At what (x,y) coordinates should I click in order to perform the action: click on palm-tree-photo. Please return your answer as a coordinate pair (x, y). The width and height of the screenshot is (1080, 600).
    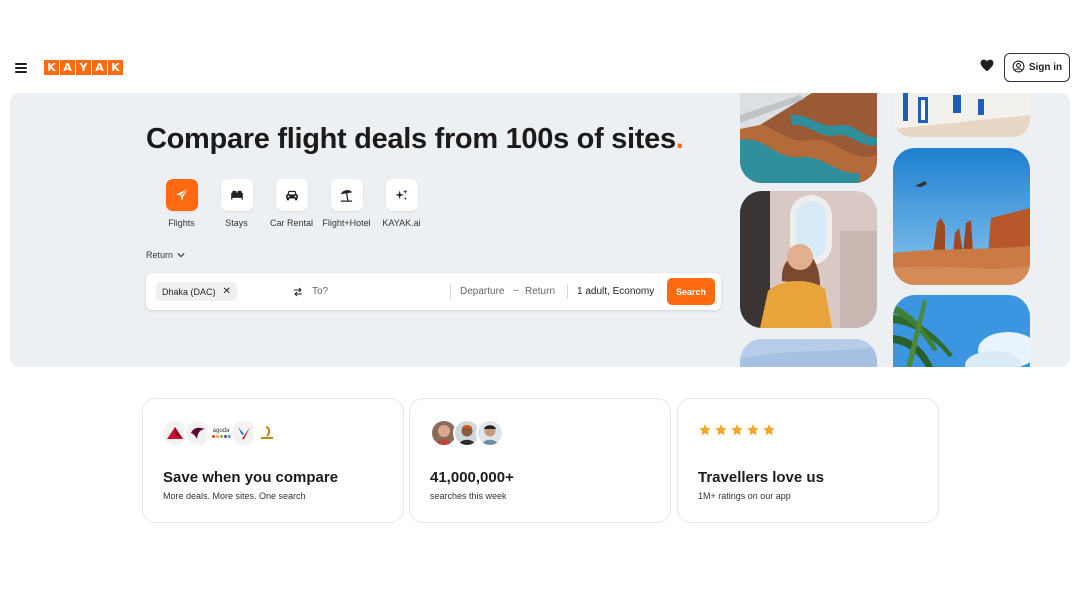
    Looking at the image, I should click on (961, 331).